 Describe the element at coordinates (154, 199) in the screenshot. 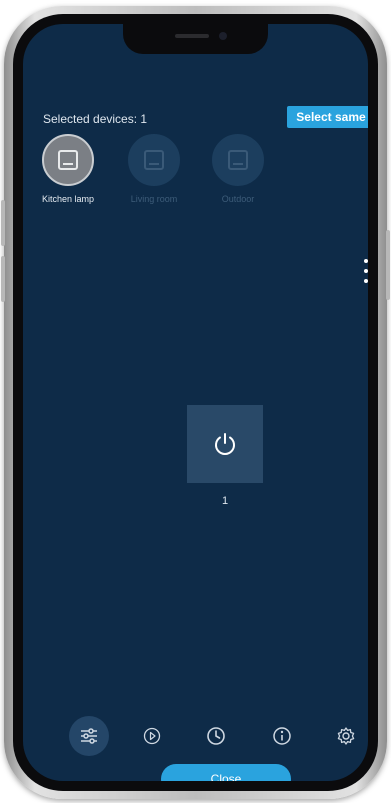

I see `device-label: Living room` at that location.